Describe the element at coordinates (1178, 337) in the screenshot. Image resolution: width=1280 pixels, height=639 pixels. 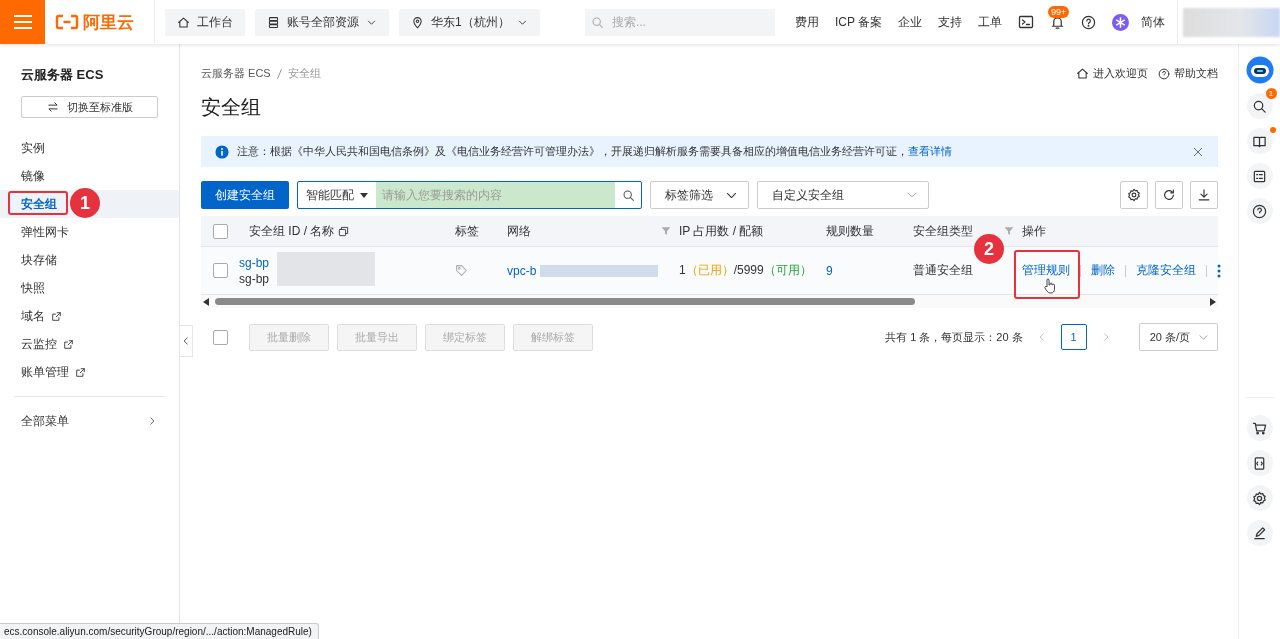
I see `page-size-dropdown: 20 条/页` at that location.